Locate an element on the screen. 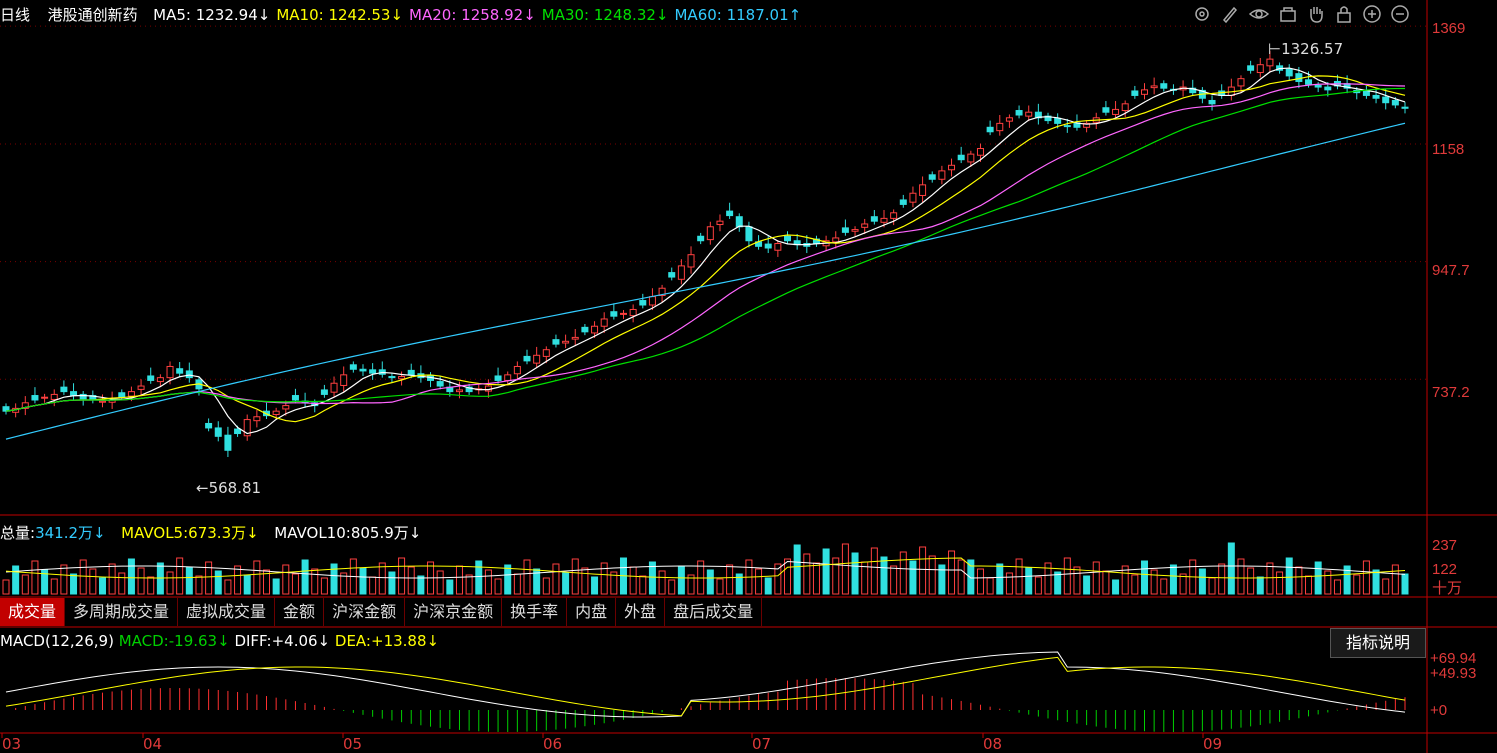 The height and width of the screenshot is (753, 1497). tab-3: 金额 is located at coordinates (300, 612).